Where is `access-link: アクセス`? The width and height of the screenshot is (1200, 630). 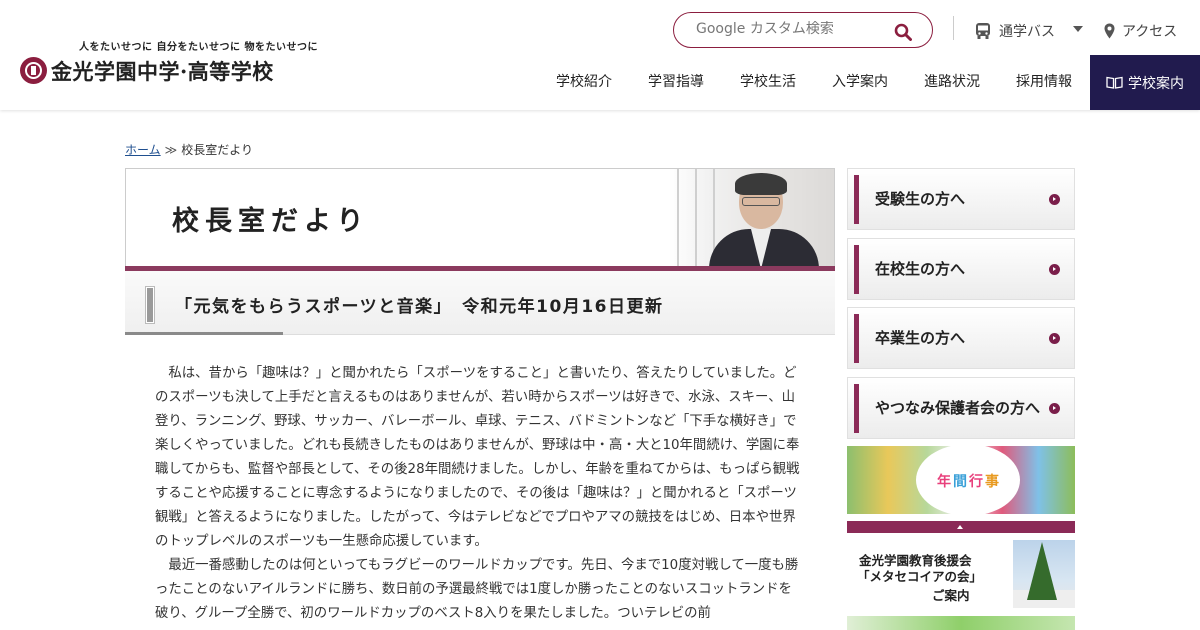 access-link: アクセス is located at coordinates (1140, 31).